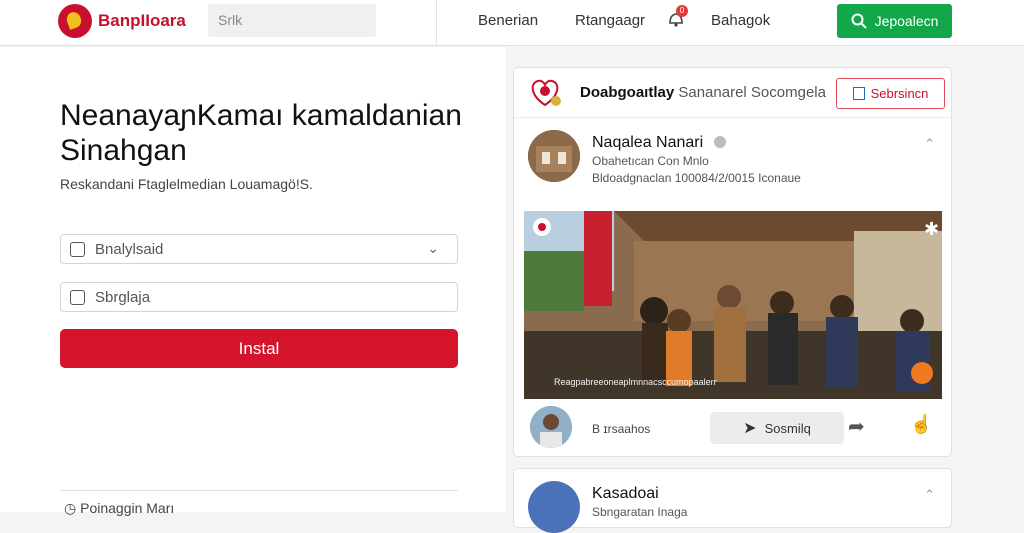  What do you see at coordinates (127, 508) in the screenshot?
I see `footer-link-label: Poinaggin Marı` at bounding box center [127, 508].